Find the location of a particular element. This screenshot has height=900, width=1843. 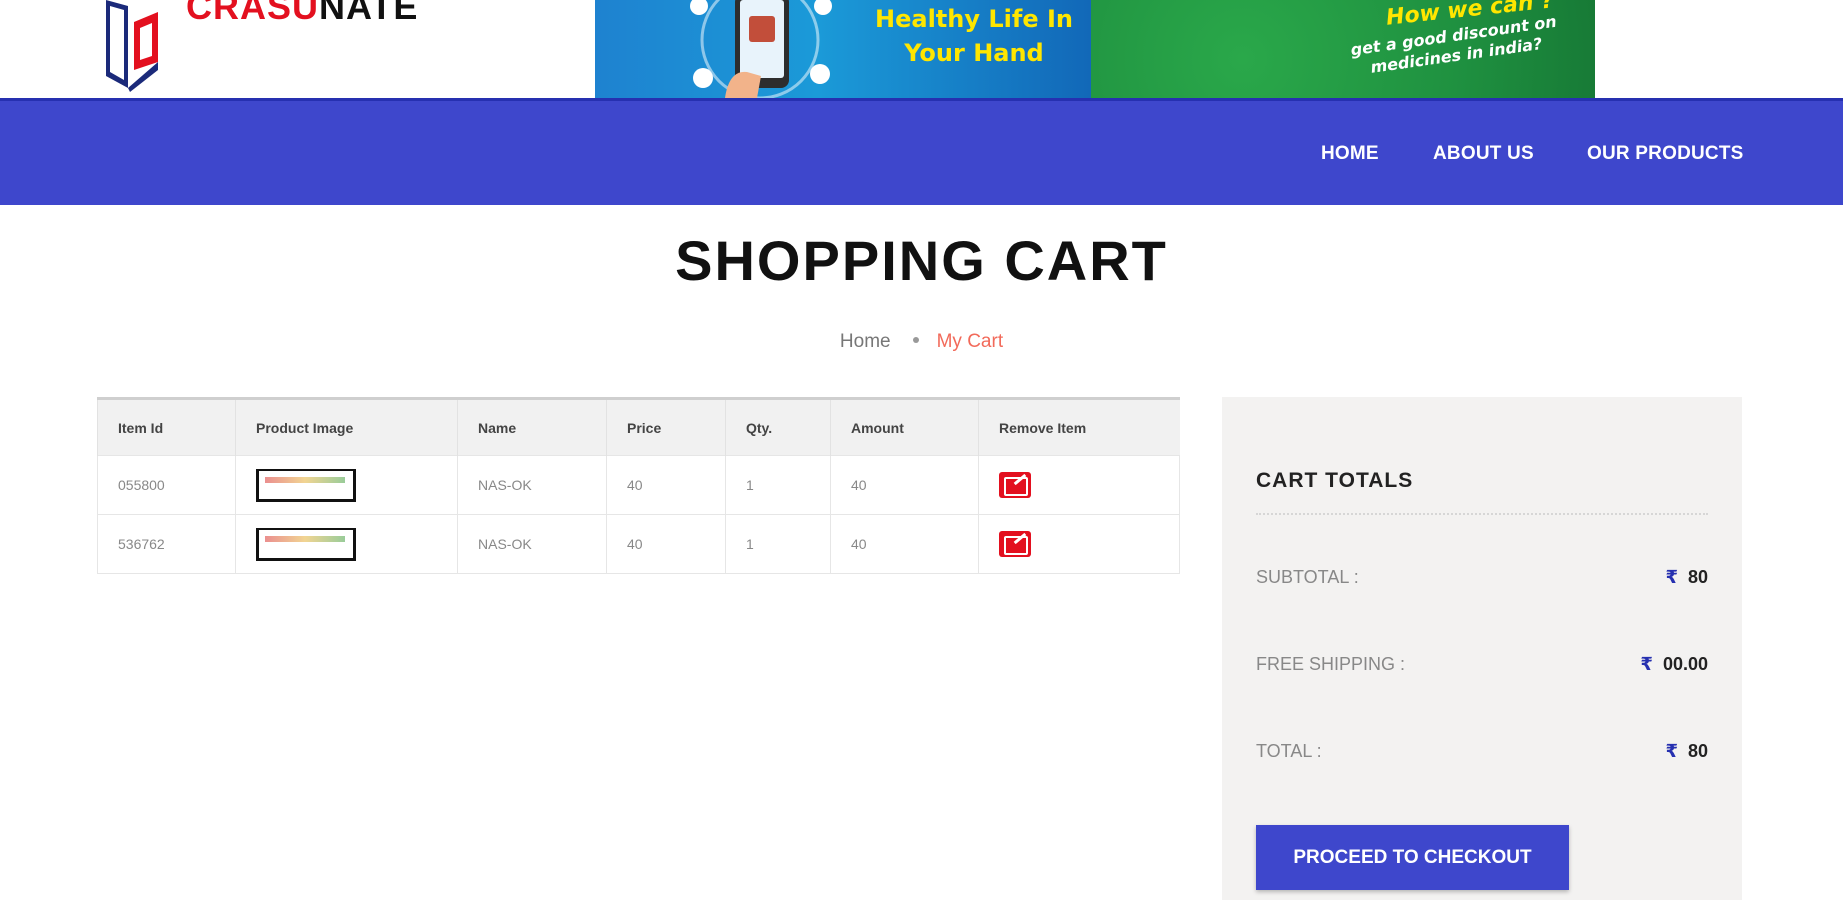

banner-headline: Healthy Life In Your Hand is located at coordinates (974, 36).